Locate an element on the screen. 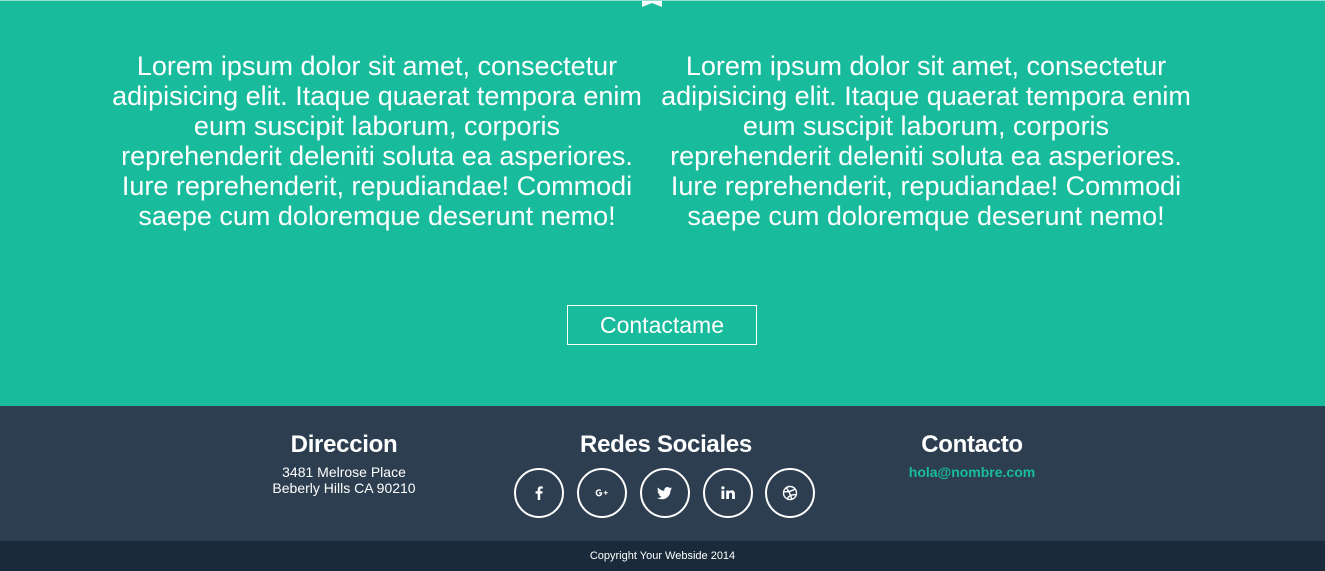 The width and height of the screenshot is (1325, 571). address-title: Direccion is located at coordinates (344, 444).